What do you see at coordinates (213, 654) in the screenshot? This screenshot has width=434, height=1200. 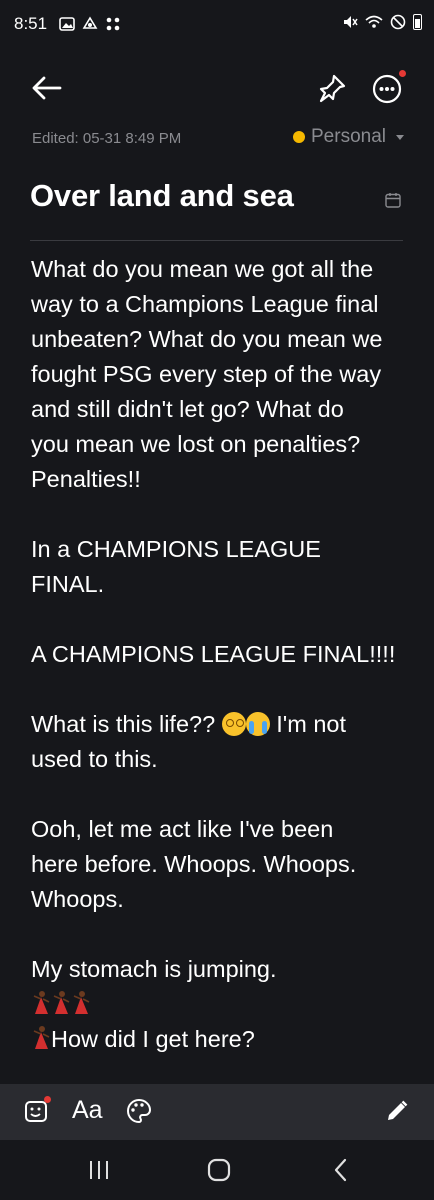 I see `paragraph-3: A CHAMPIONS LEAGUE FINAL!!!!` at bounding box center [213, 654].